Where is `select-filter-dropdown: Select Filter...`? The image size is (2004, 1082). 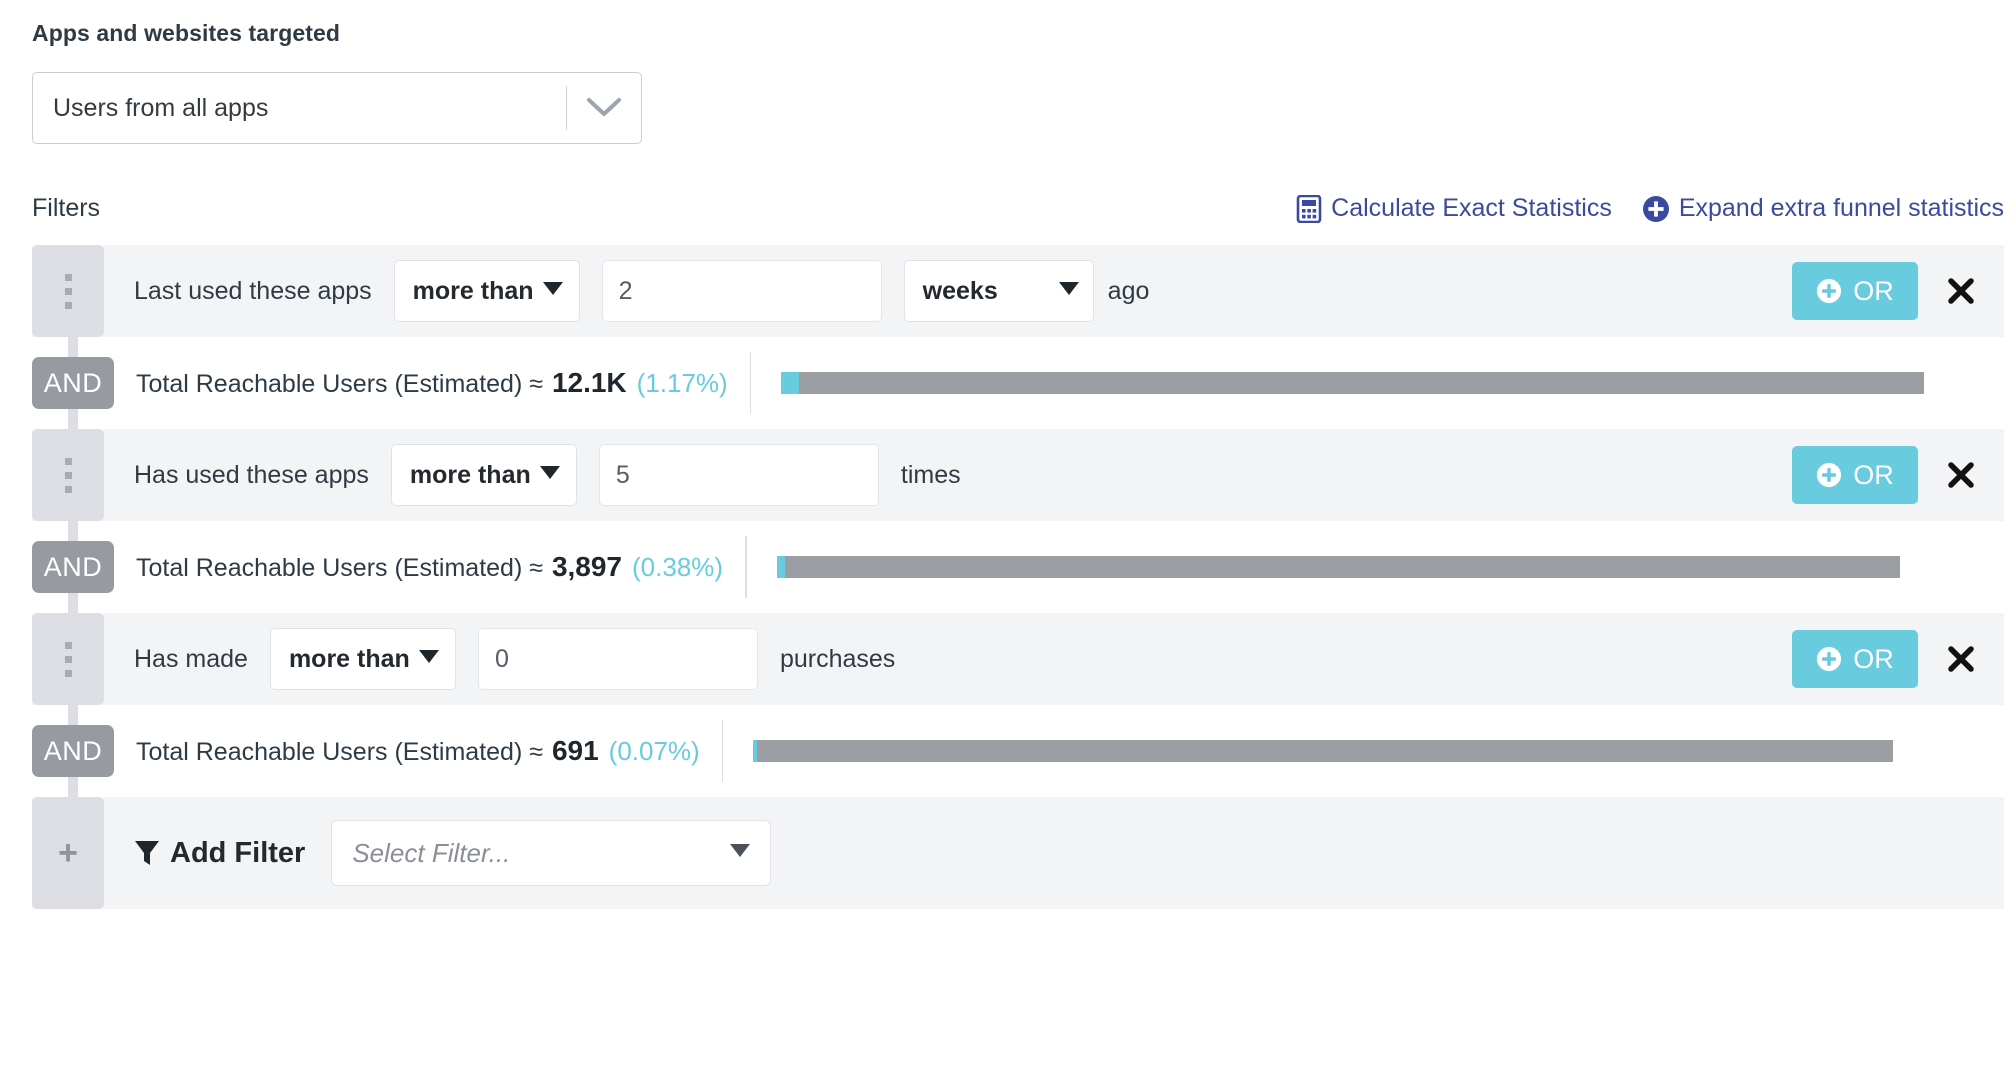
select-filter-dropdown: Select Filter... is located at coordinates (551, 853).